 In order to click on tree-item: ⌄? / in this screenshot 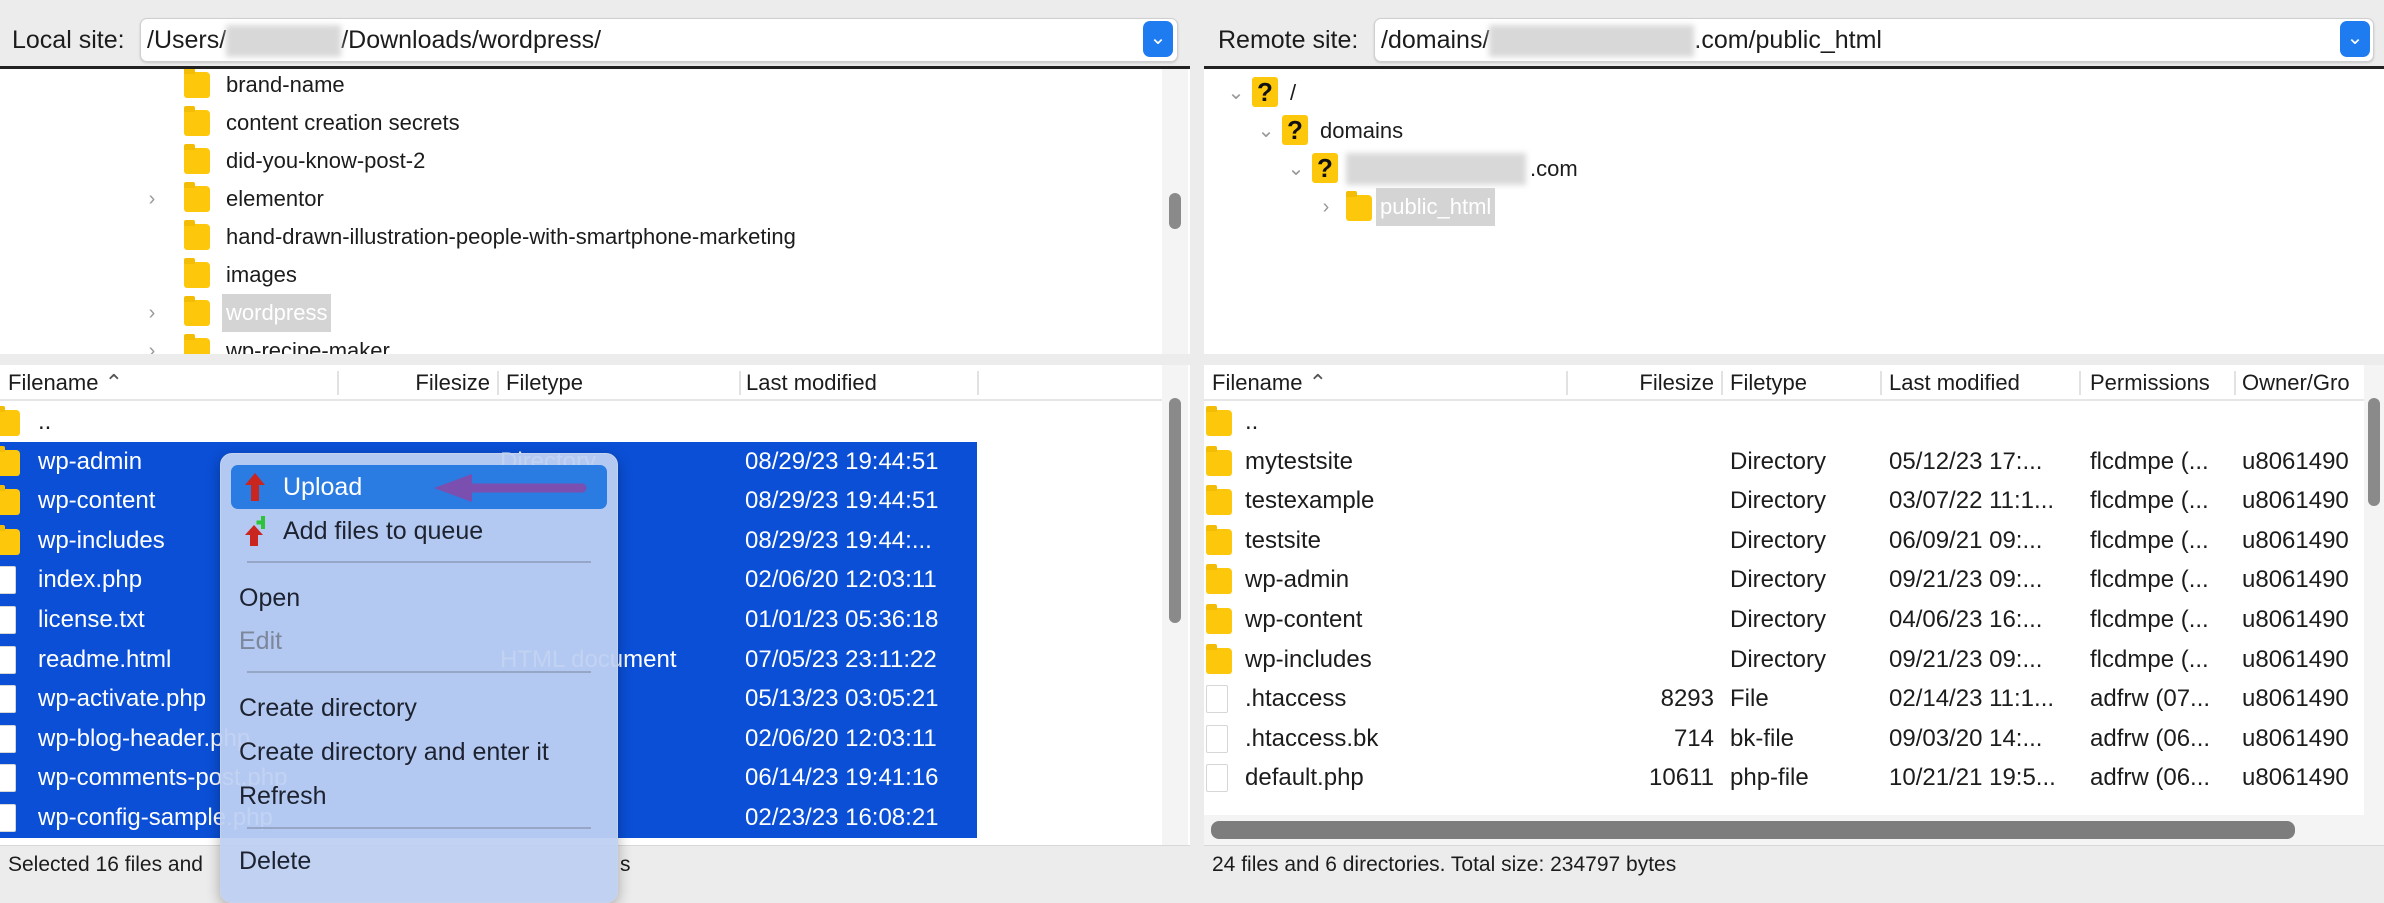, I will do `click(1754, 93)`.